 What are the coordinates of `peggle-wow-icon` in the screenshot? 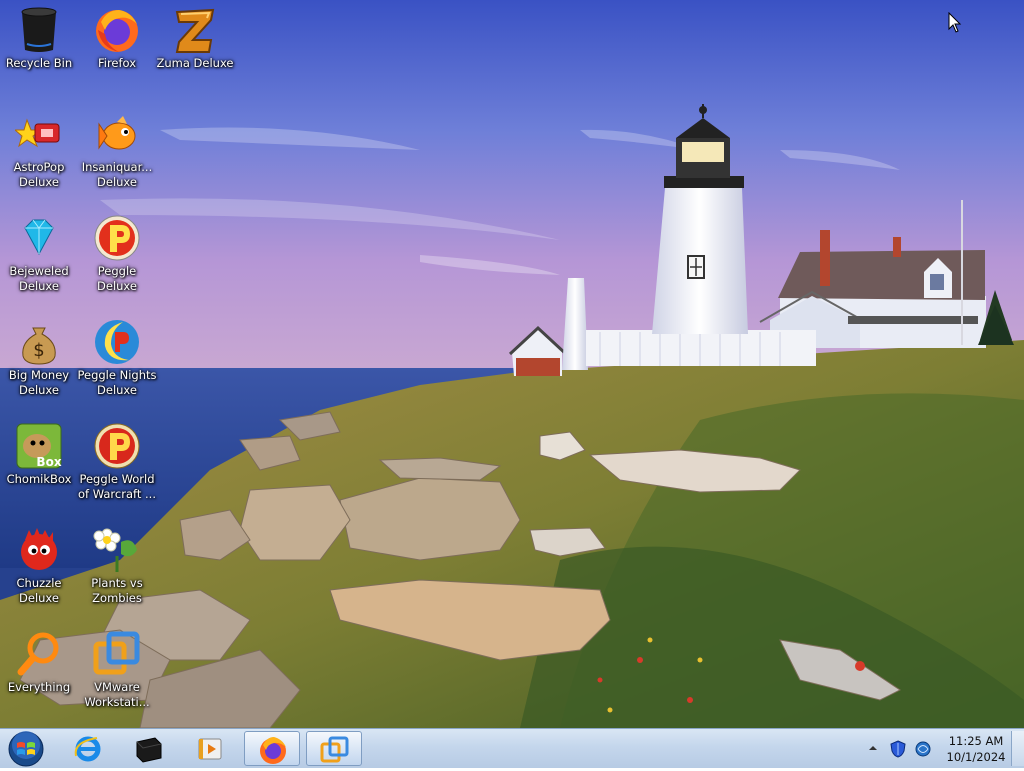 It's located at (117, 446).